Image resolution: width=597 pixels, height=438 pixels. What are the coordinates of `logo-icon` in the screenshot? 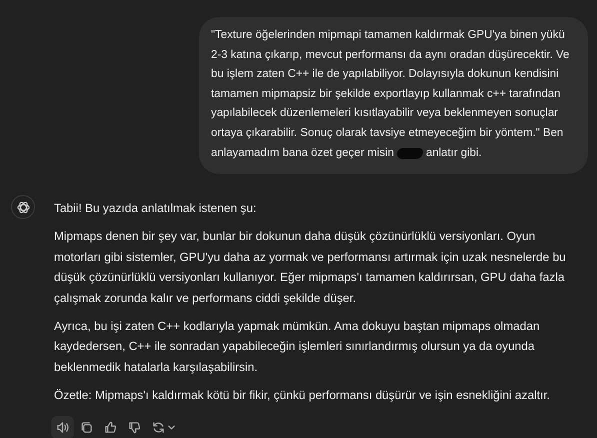 It's located at (23, 207).